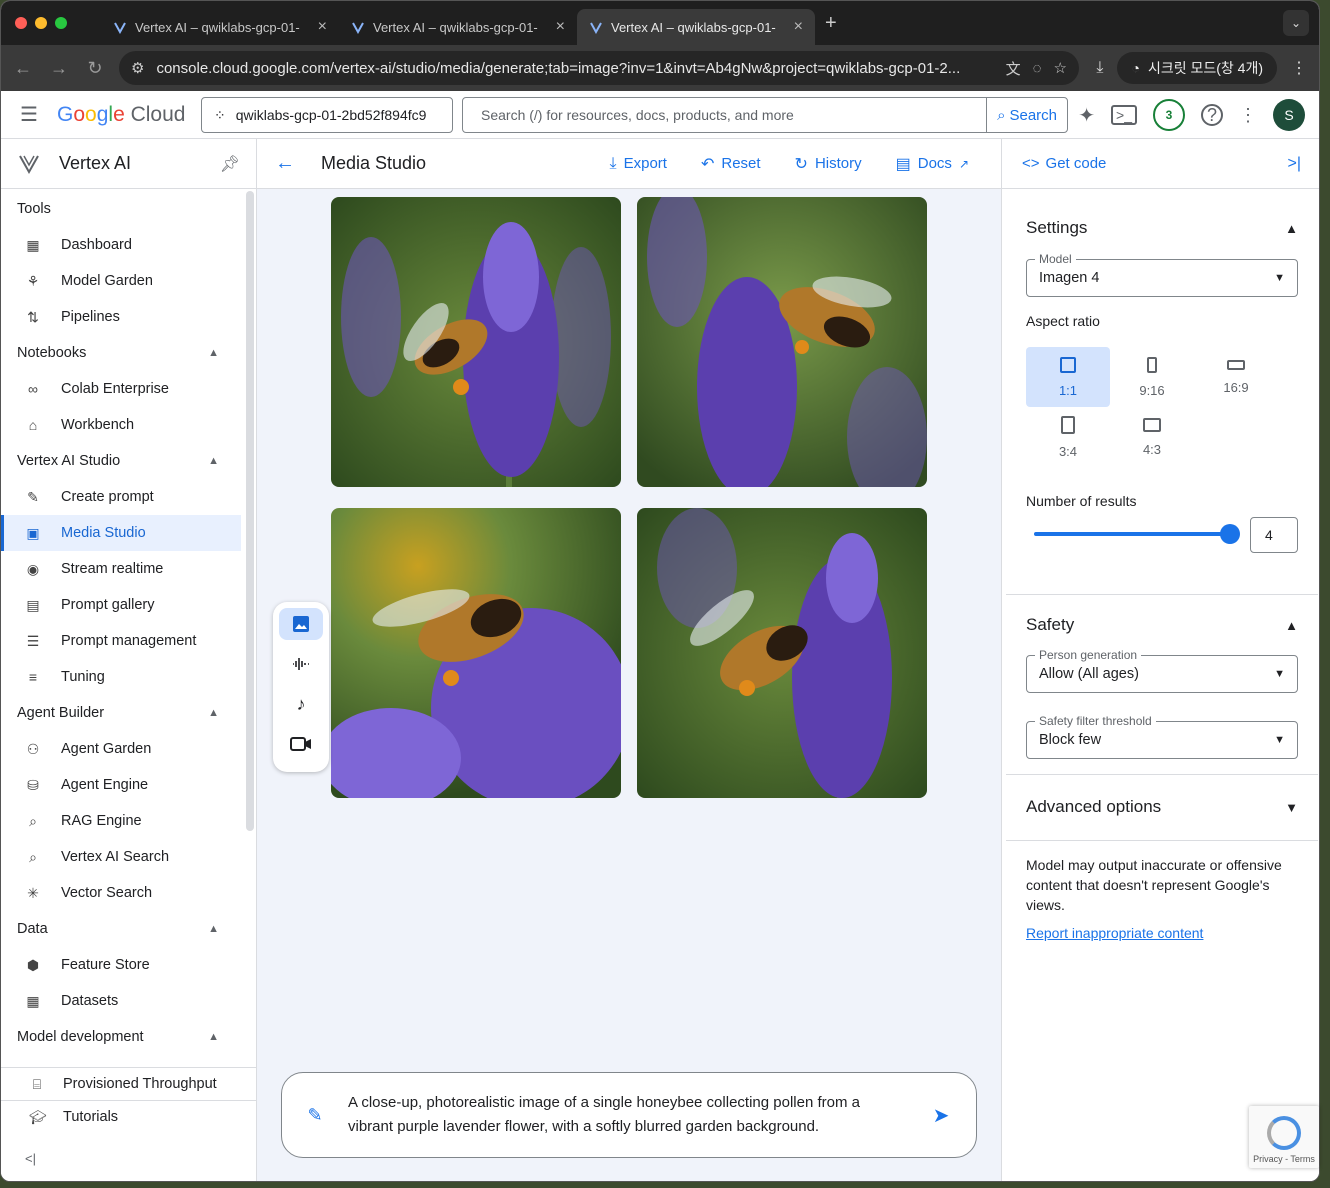  I want to click on sidebar-item: ⇅ Pipelines, so click(121, 317).